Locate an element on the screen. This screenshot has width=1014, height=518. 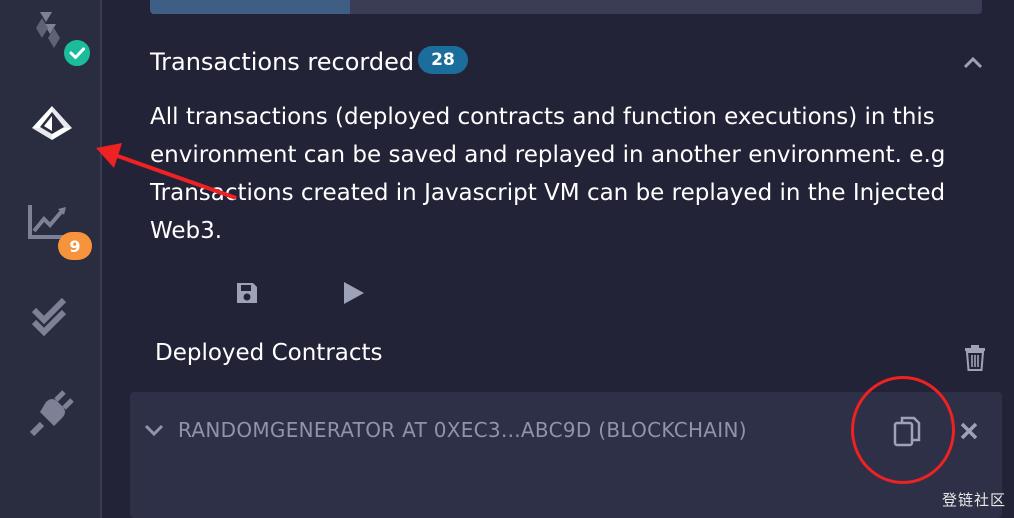
transactions-title: Transactions recorded is located at coordinates (282, 62).